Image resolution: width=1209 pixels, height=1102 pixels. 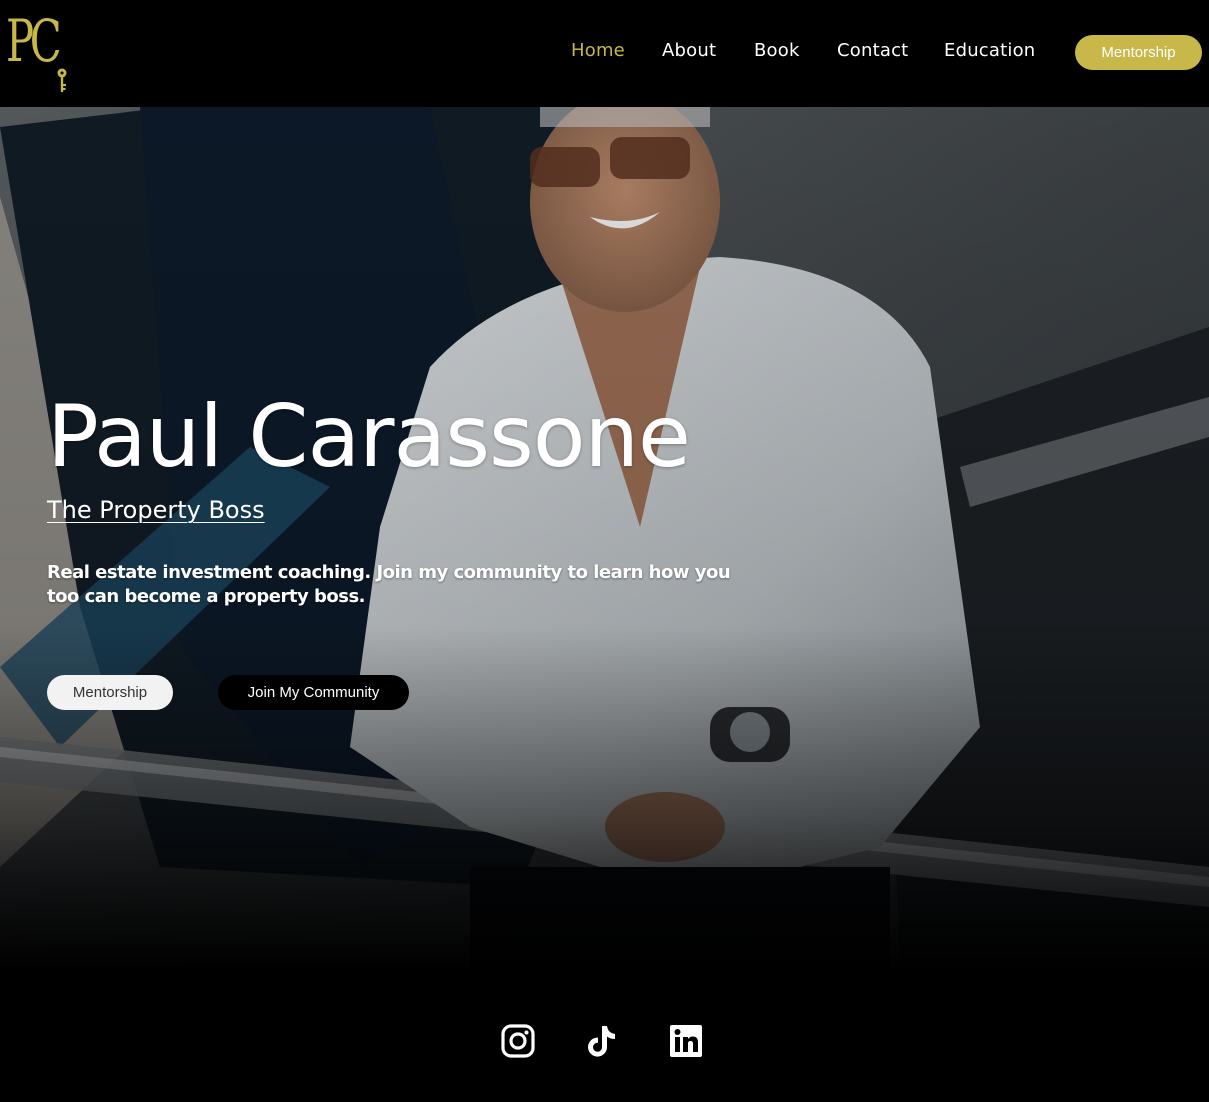 I want to click on hero-title: Paul Carassone, so click(x=369, y=437).